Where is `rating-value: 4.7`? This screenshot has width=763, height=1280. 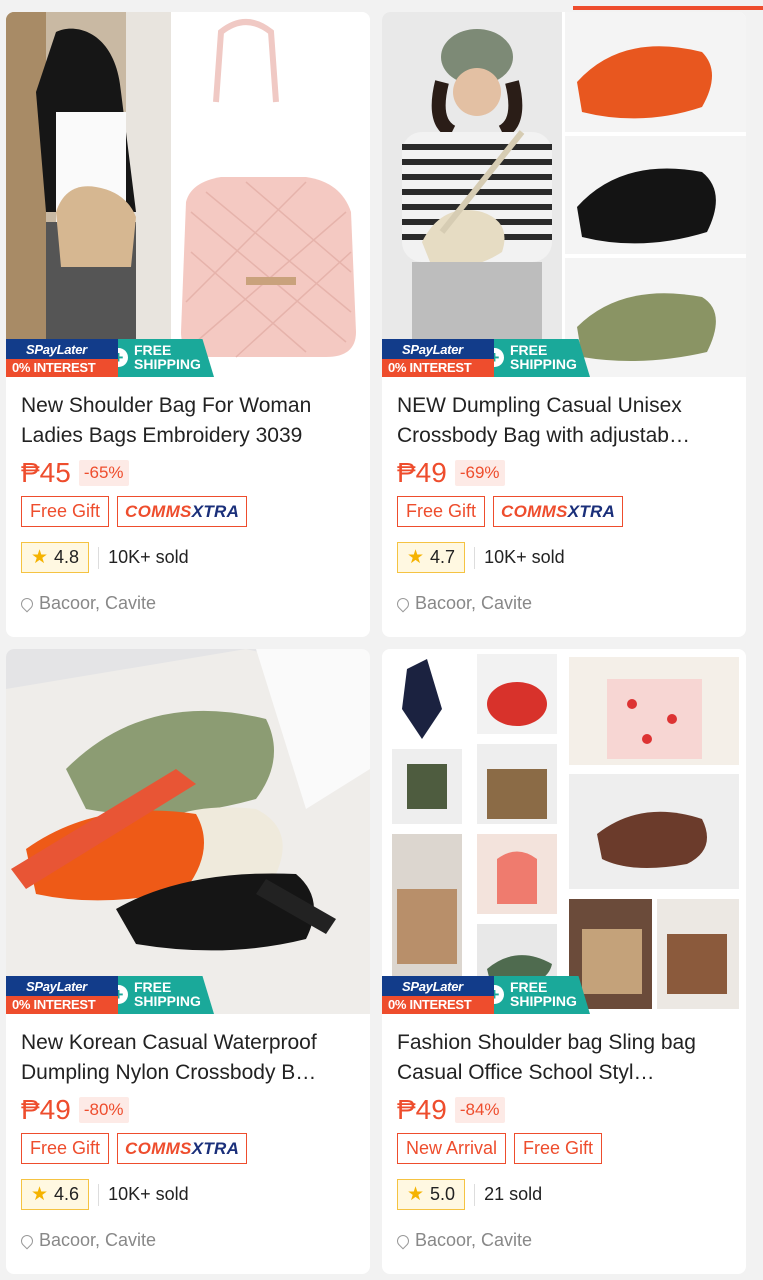
rating-value: 4.7 is located at coordinates (443, 557).